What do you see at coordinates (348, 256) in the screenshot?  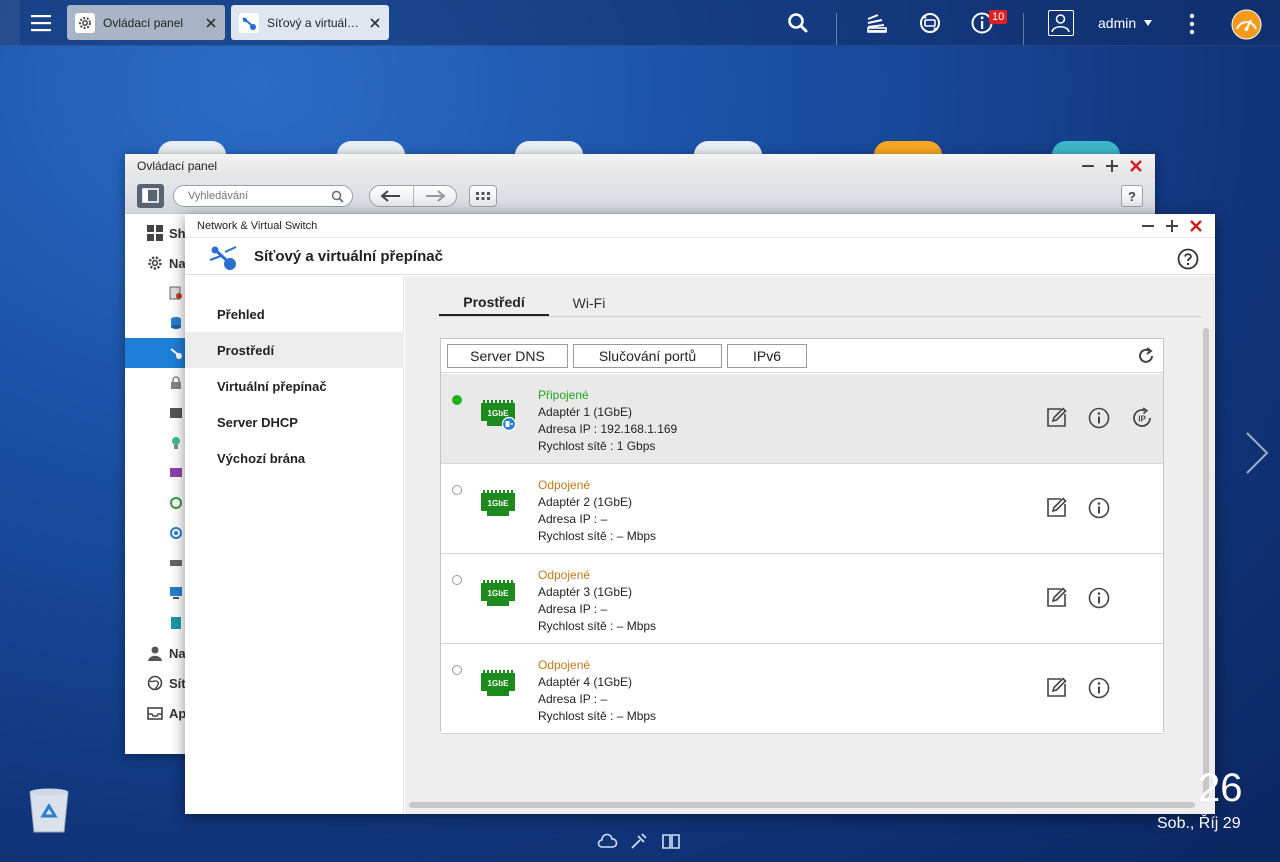 I see `page-title: Síťový a virtuální přepínač` at bounding box center [348, 256].